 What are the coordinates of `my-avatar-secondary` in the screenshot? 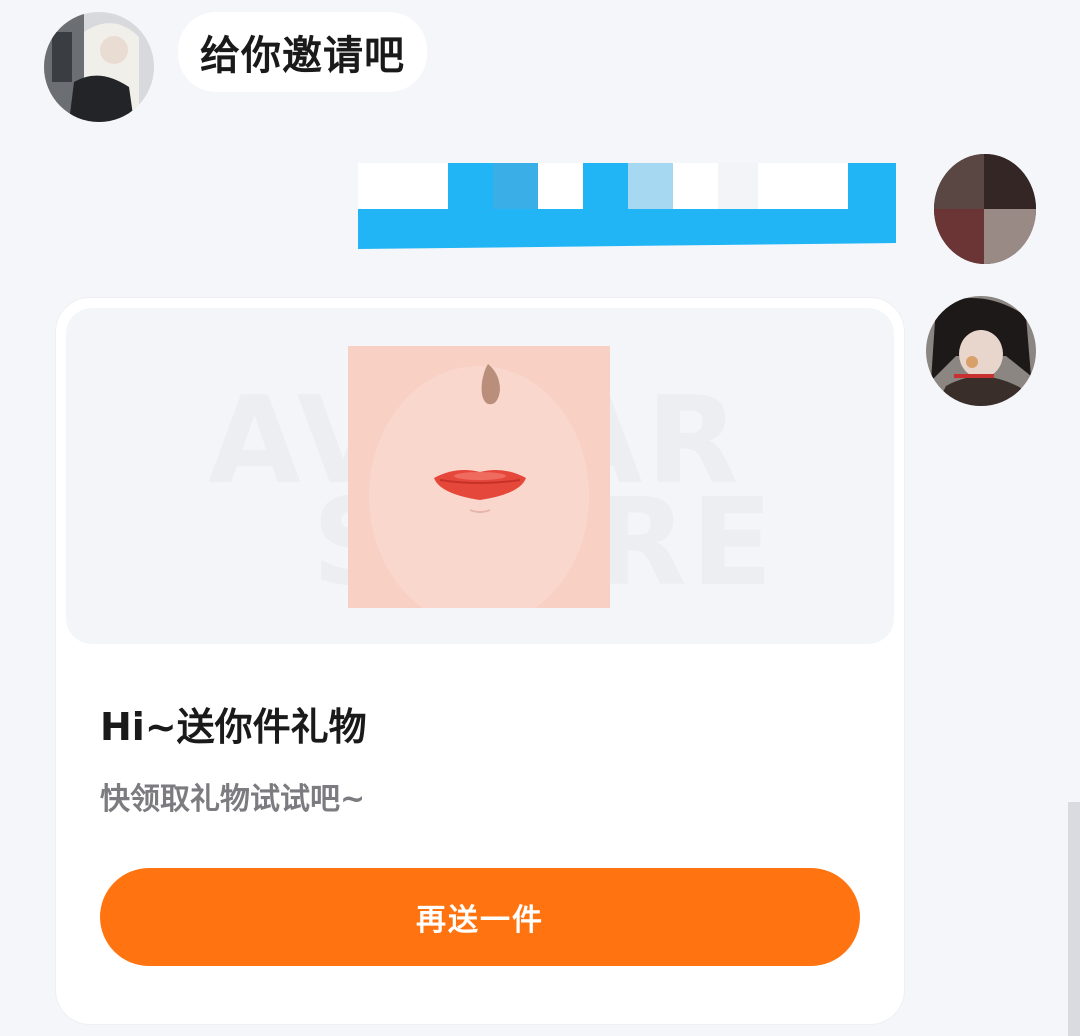 It's located at (981, 351).